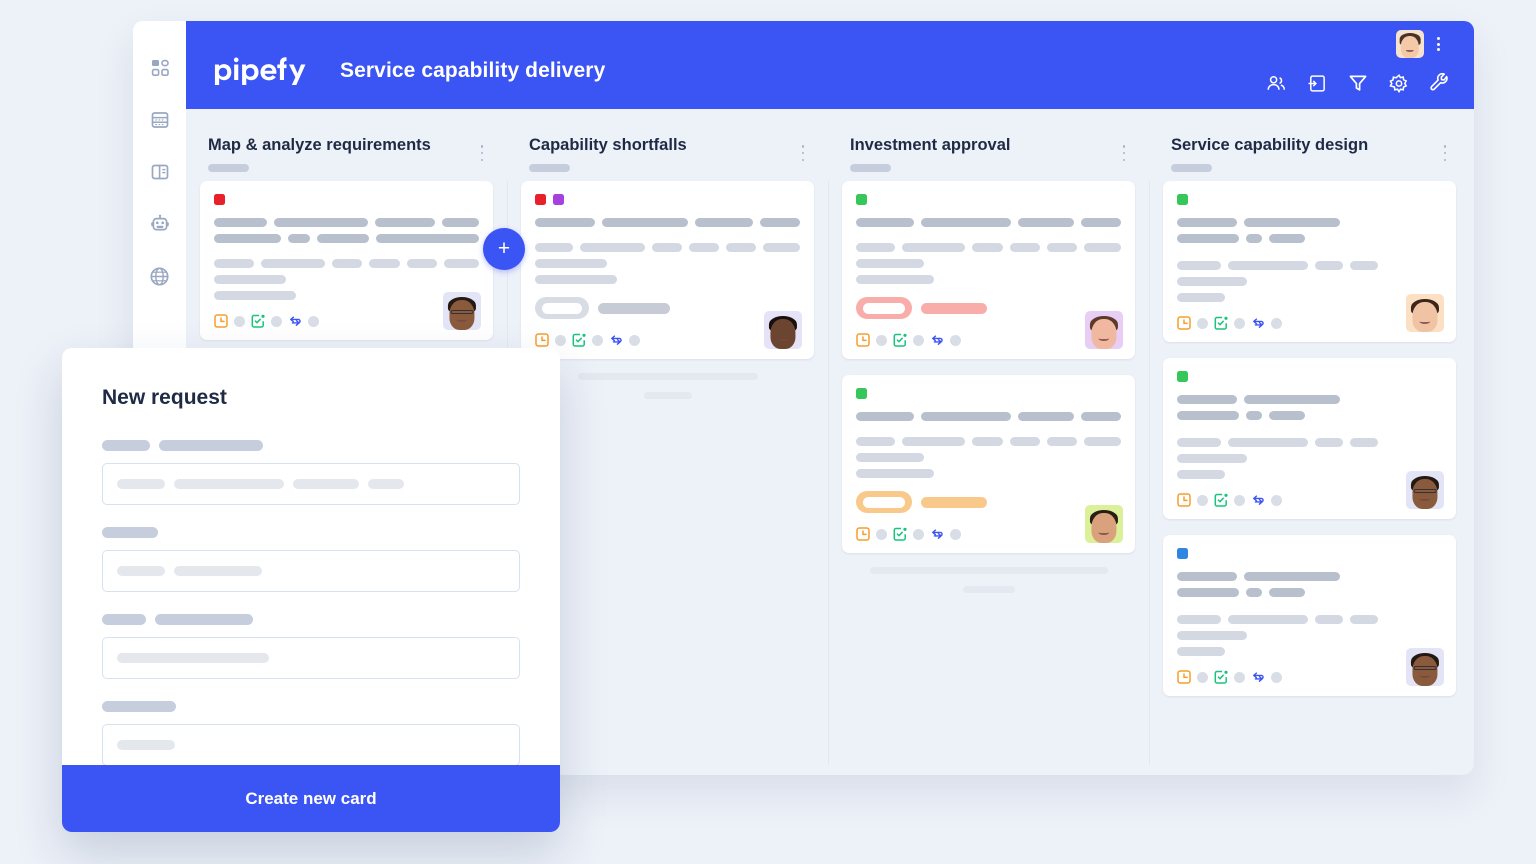  I want to click on card-tags, so click(988, 502).